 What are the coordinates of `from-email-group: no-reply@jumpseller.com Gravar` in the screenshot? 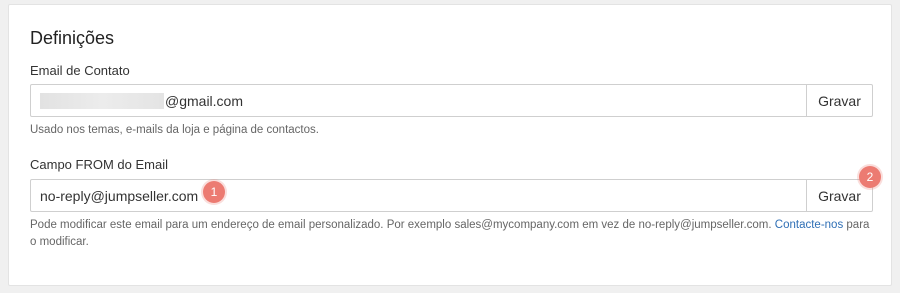 It's located at (451, 195).